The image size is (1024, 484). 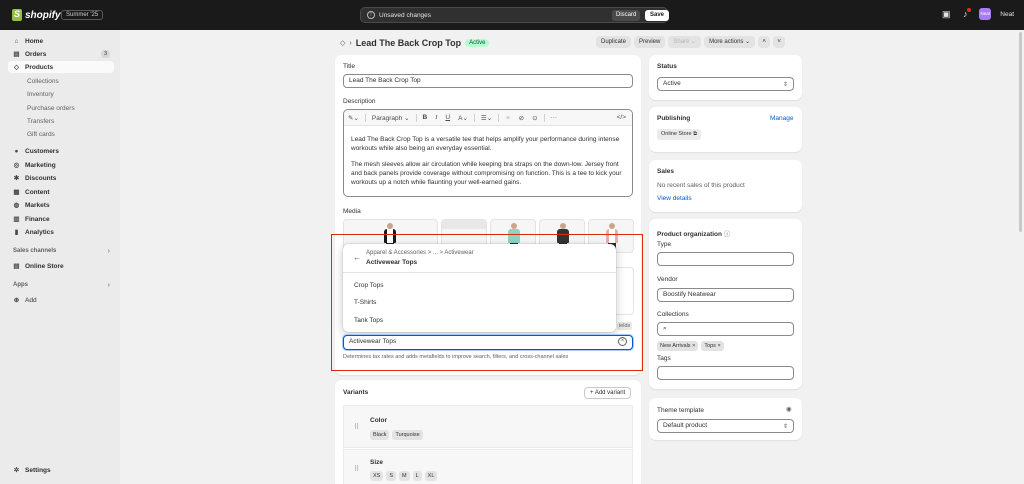 What do you see at coordinates (985, 14) in the screenshot?
I see `avatar: Neat` at bounding box center [985, 14].